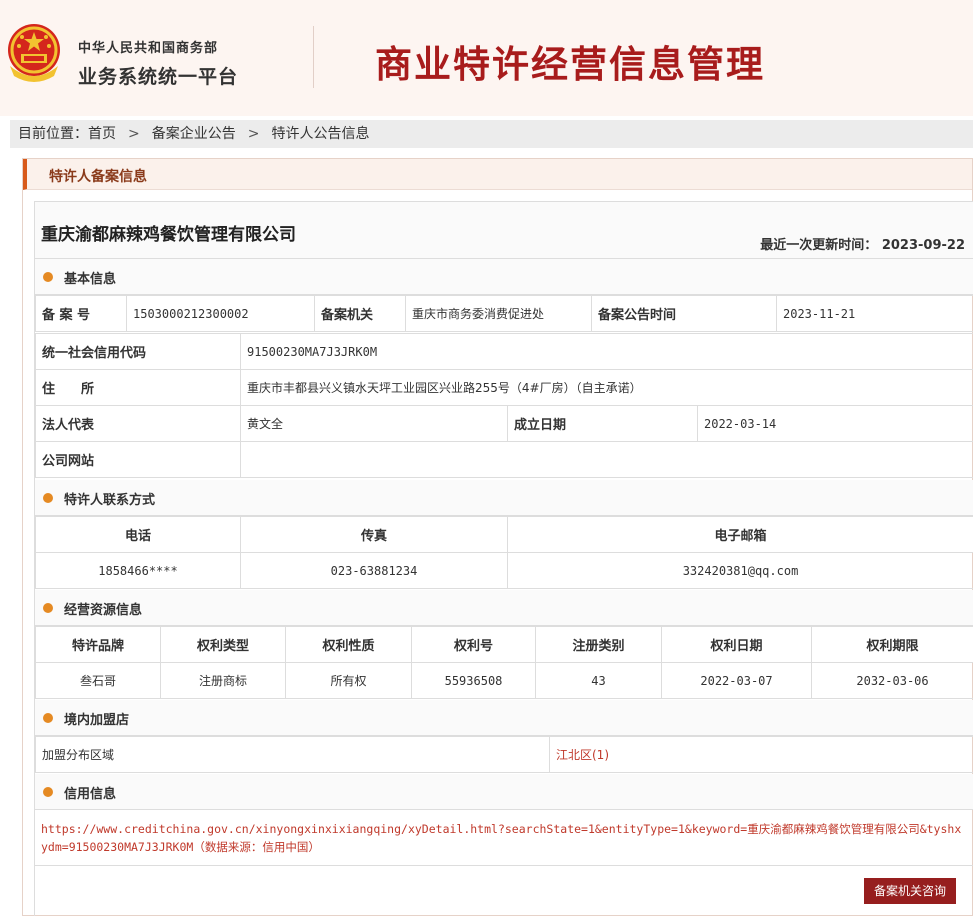 The height and width of the screenshot is (916, 973). I want to click on company-name: 重庆渝都麻辣鸡餐饮管理有限公司, so click(168, 235).